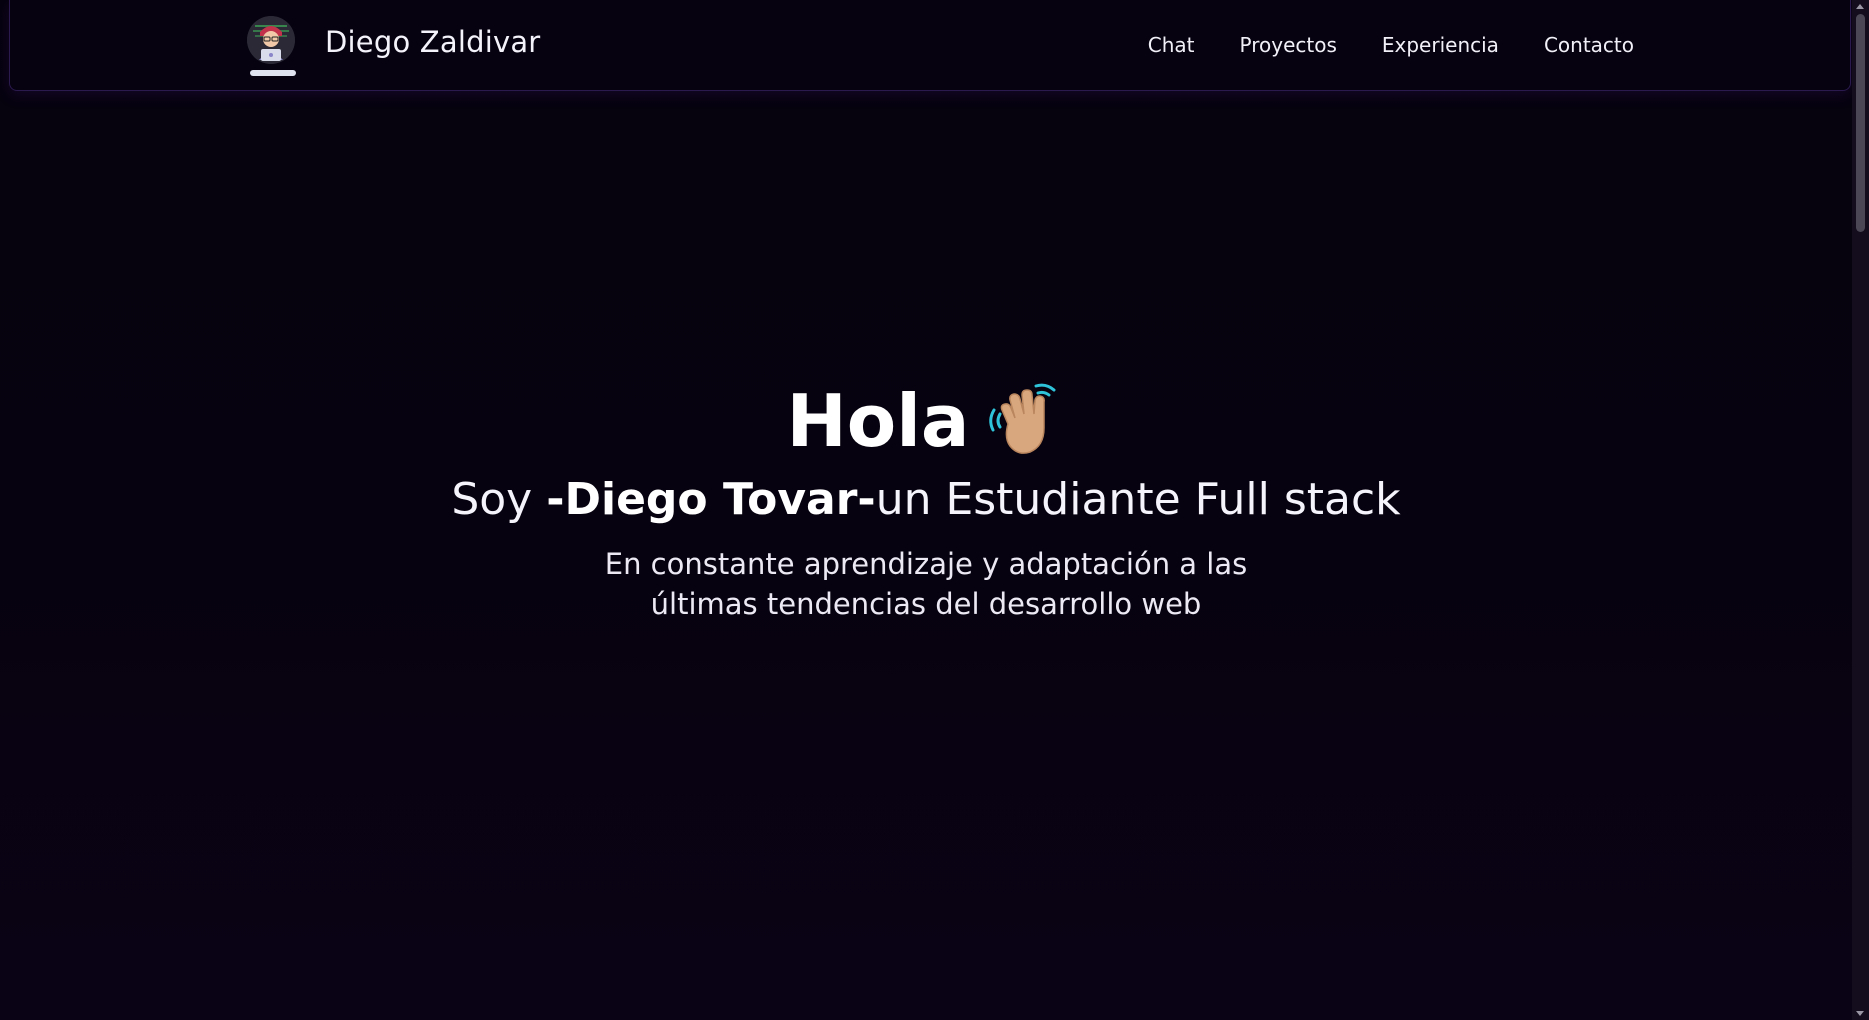 This screenshot has height=1020, width=1869. I want to click on scroll-up-arrow-icon, so click(1860, 6).